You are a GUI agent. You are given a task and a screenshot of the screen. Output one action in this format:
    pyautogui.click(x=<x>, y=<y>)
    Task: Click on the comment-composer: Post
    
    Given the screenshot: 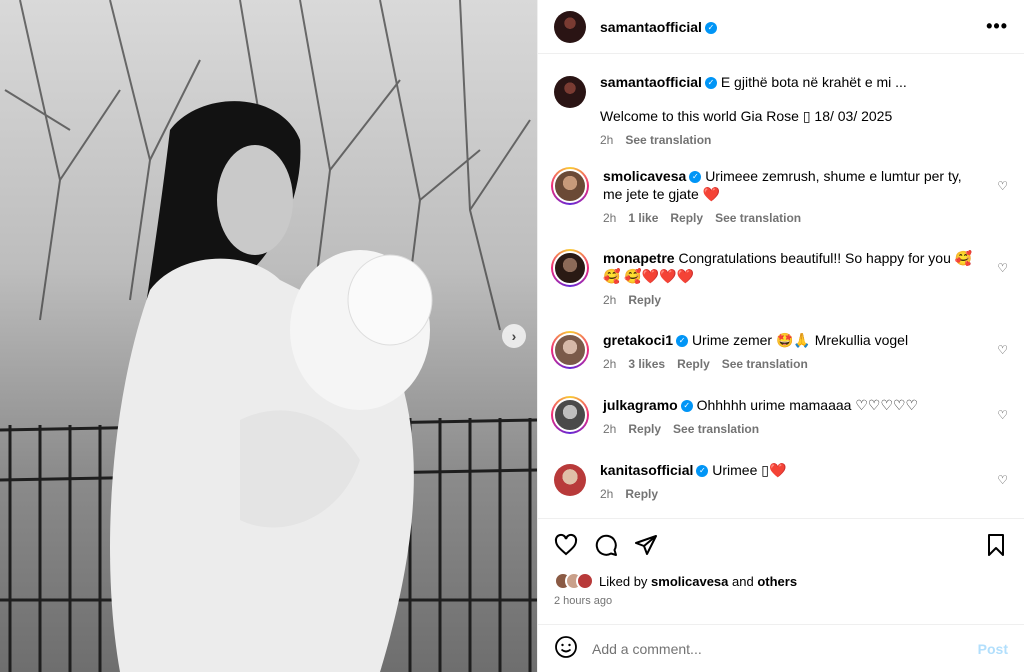 What is the action you would take?
    pyautogui.click(x=781, y=648)
    